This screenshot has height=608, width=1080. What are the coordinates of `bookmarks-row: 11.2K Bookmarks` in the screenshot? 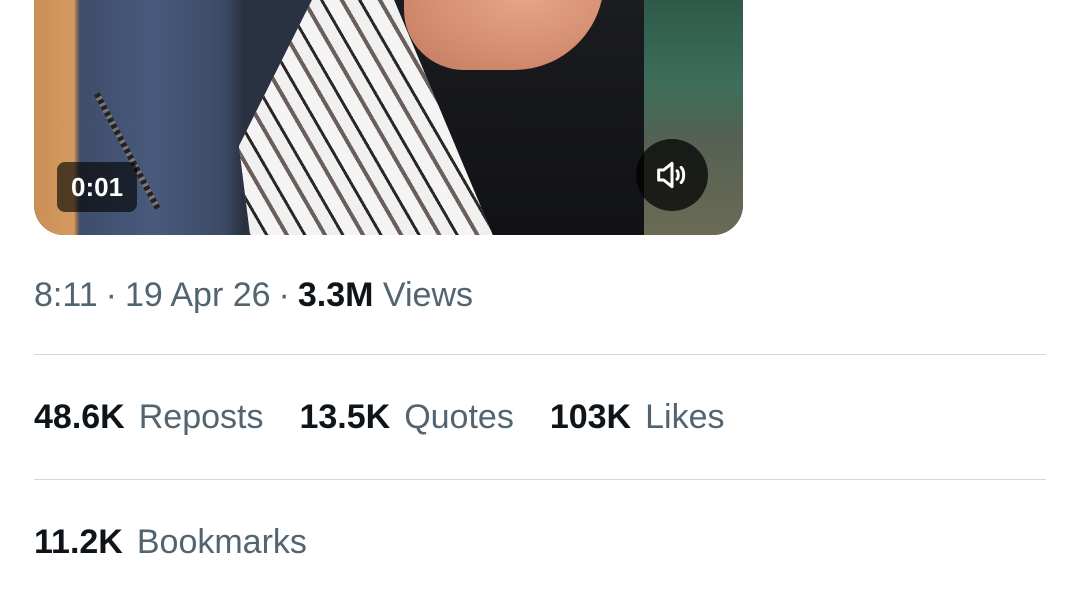 It's located at (188, 542).